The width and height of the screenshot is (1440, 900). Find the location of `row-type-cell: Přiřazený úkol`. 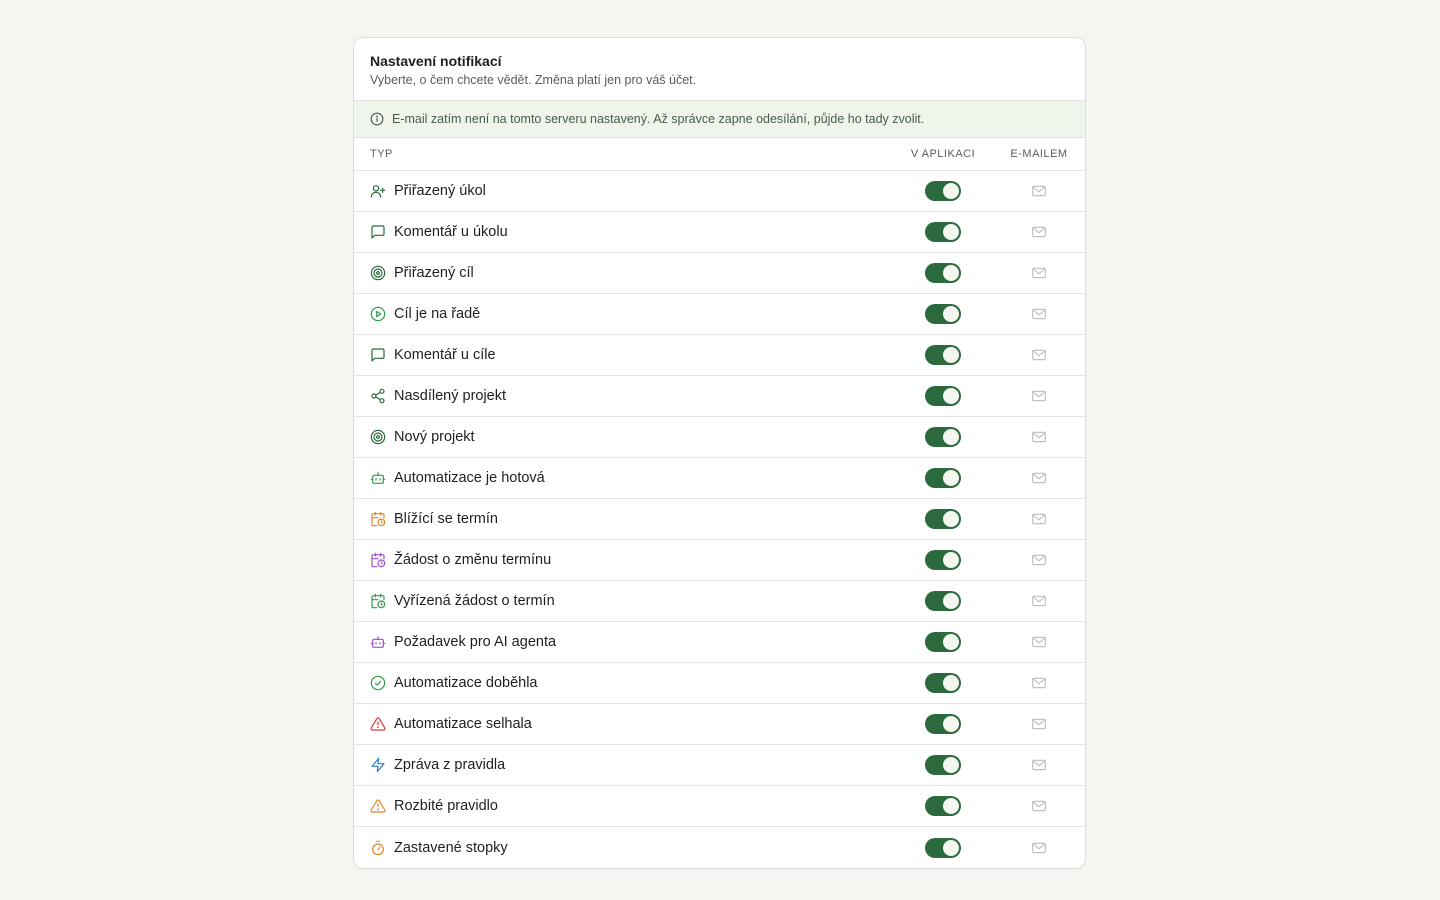

row-type-cell: Přiřazený úkol is located at coordinates (623, 191).